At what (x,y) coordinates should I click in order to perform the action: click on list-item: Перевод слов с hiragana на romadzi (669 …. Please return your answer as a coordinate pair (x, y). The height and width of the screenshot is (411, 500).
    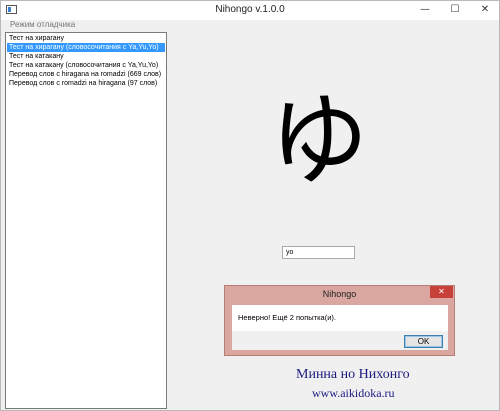
    Looking at the image, I should click on (86, 74).